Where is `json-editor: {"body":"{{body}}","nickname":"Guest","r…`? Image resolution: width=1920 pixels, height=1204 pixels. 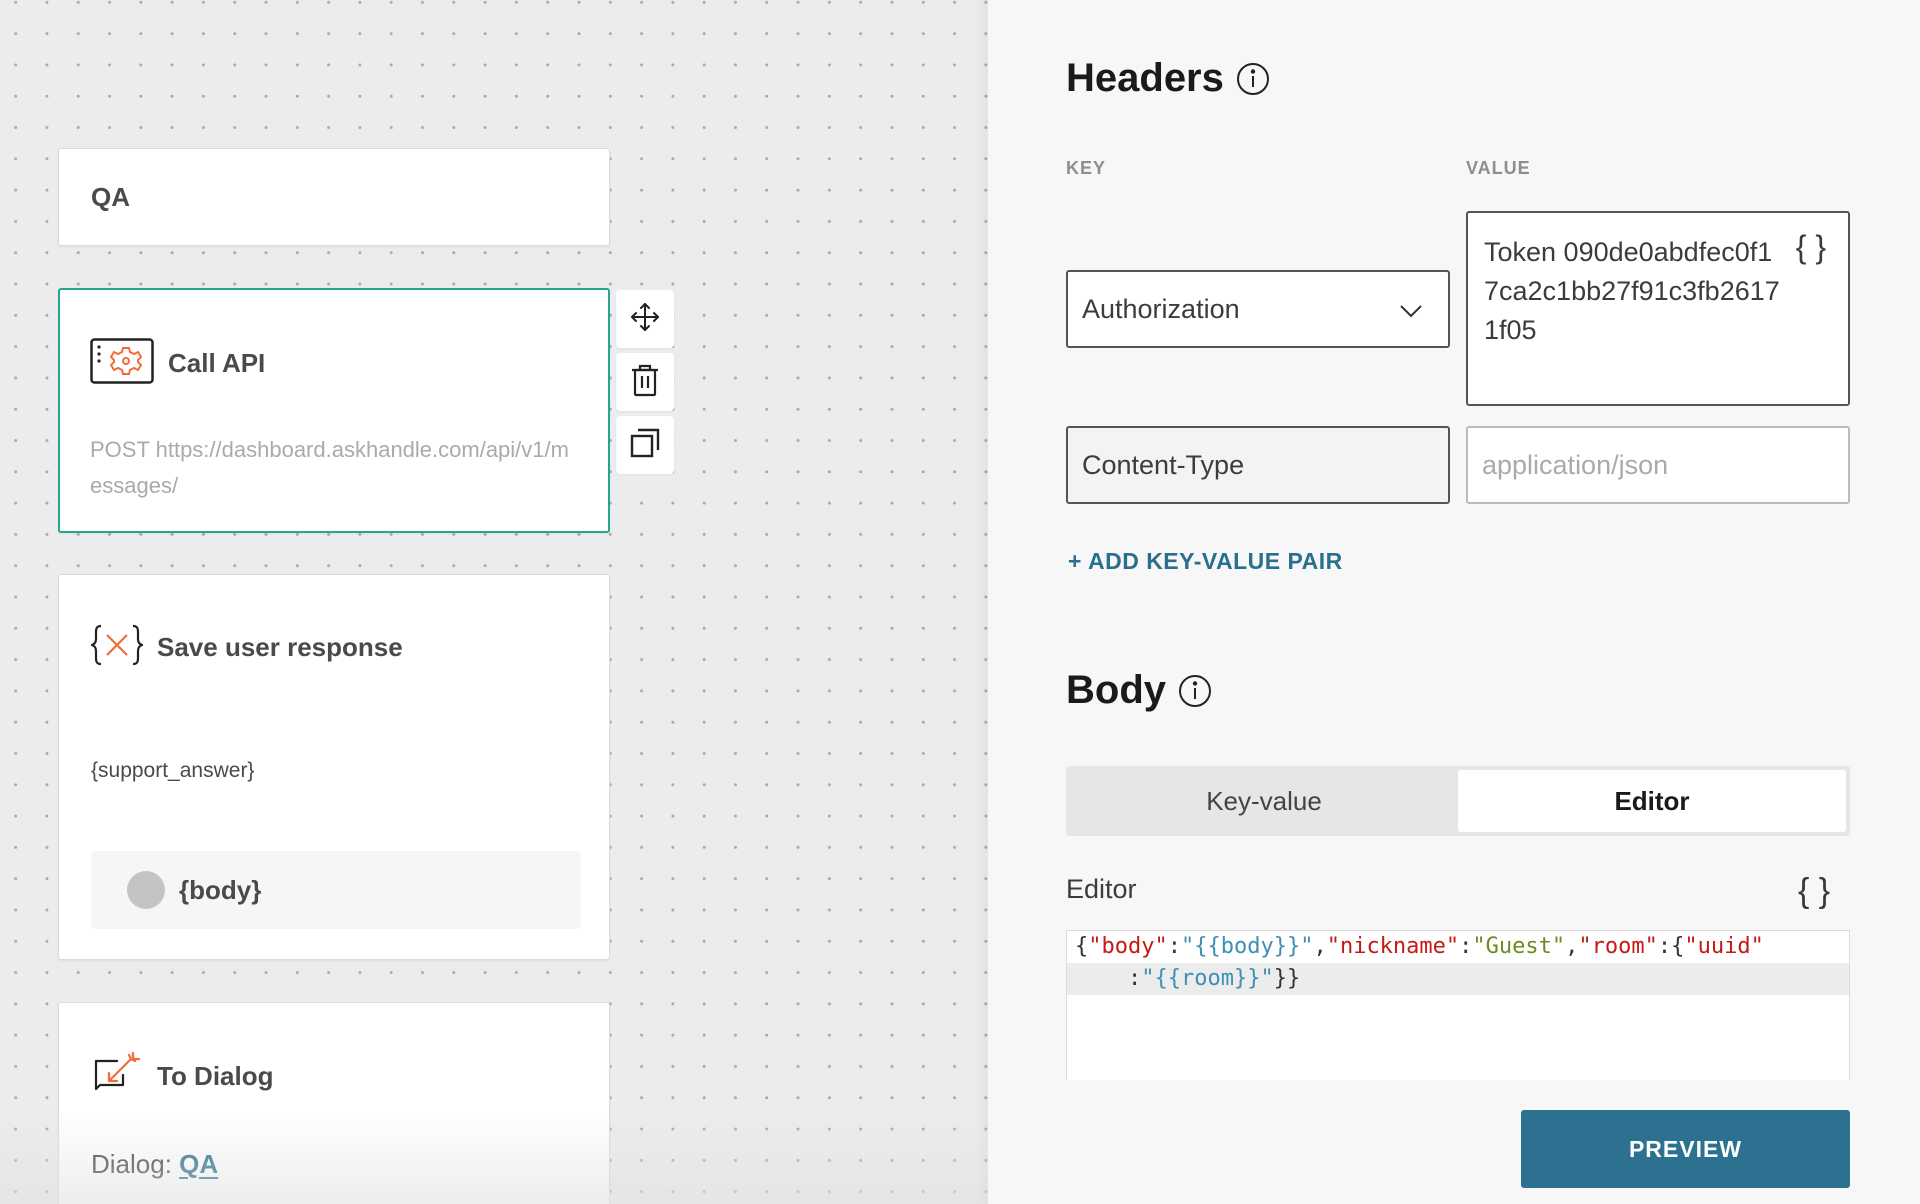 json-editor: {"body":"{{body}}","nickname":"Guest","r… is located at coordinates (1458, 1005).